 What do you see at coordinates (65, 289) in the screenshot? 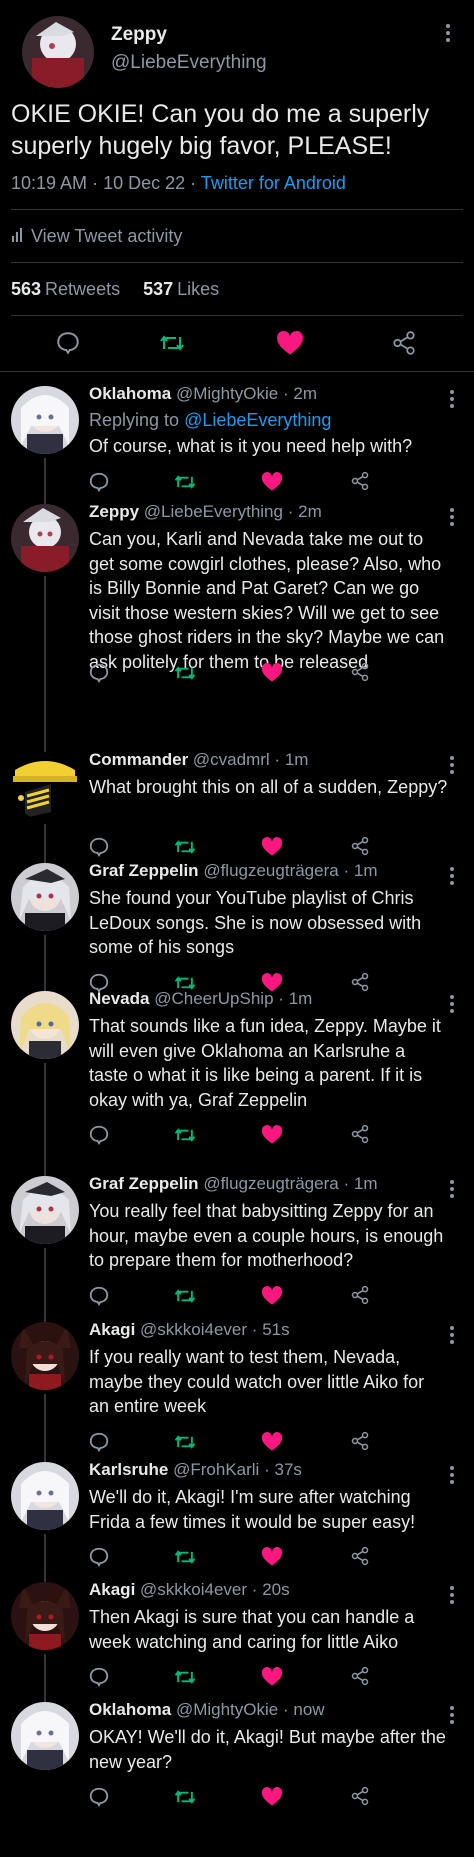
I see `retweets-stat: 563 Retweets` at bounding box center [65, 289].